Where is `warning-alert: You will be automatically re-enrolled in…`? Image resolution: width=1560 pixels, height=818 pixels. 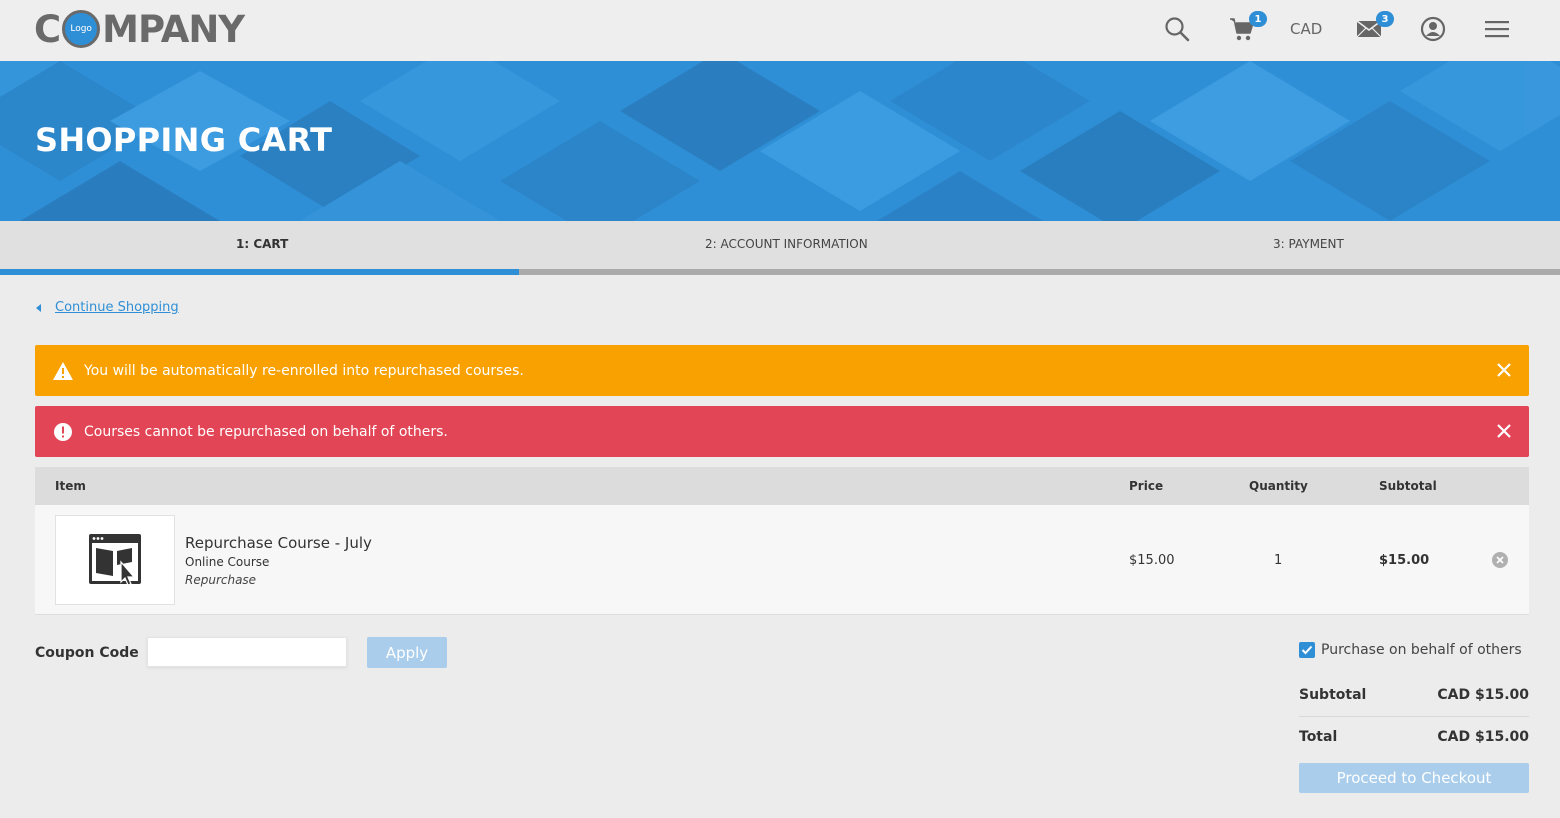 warning-alert: You will be automatically re-enrolled in… is located at coordinates (782, 370).